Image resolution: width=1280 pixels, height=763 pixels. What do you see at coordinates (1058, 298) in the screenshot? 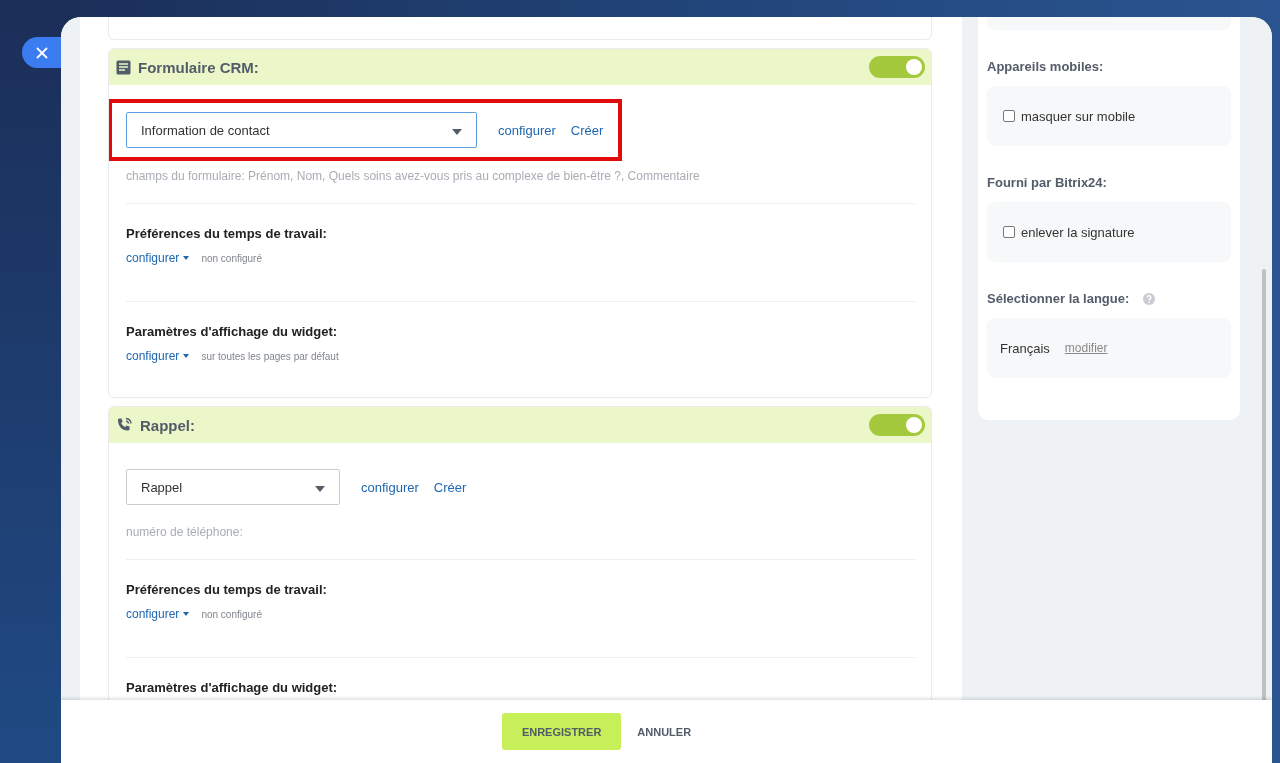
I see `group-title: Sélectionner la langue:` at bounding box center [1058, 298].